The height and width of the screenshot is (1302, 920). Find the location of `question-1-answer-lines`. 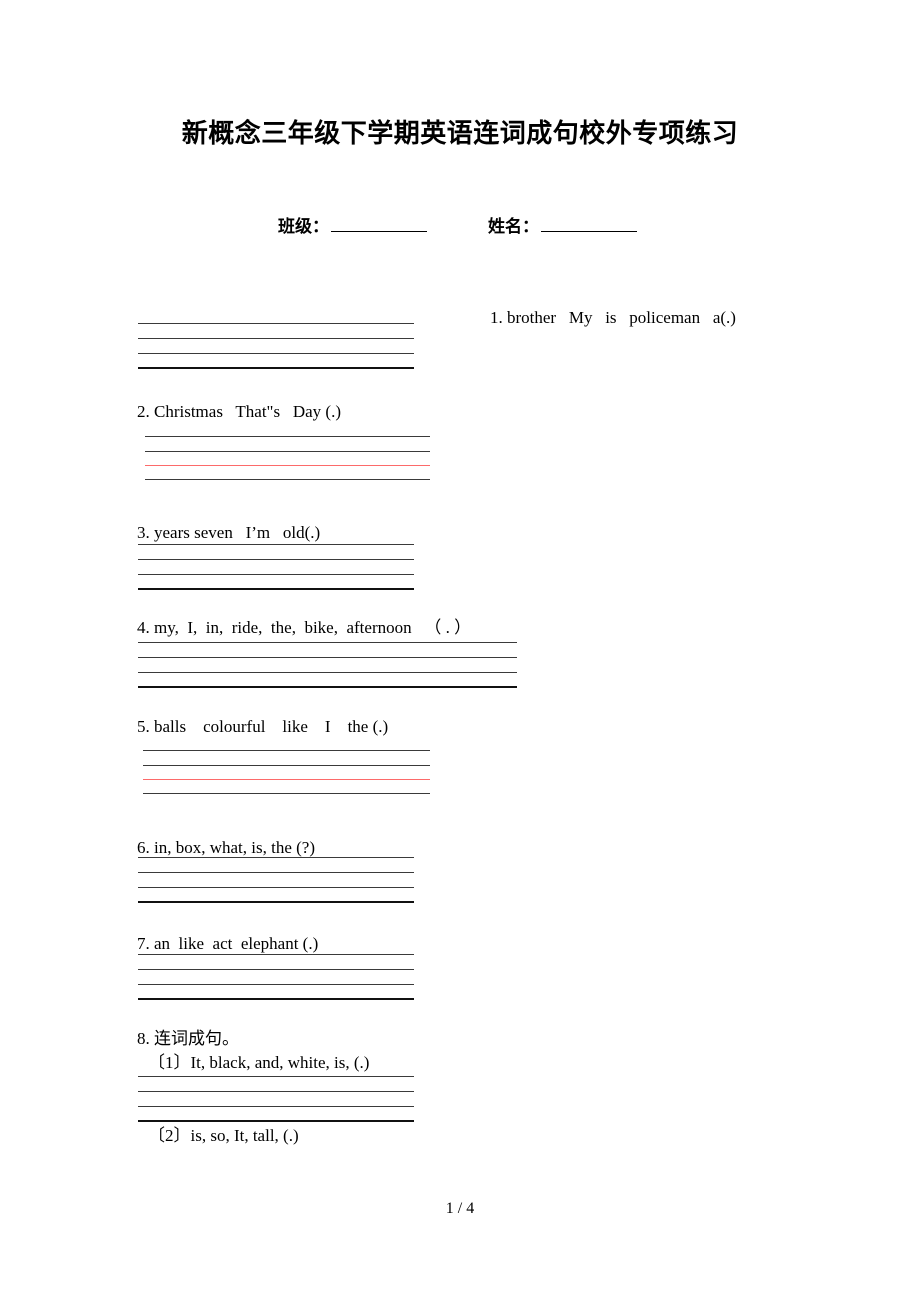

question-1-answer-lines is located at coordinates (276, 346).